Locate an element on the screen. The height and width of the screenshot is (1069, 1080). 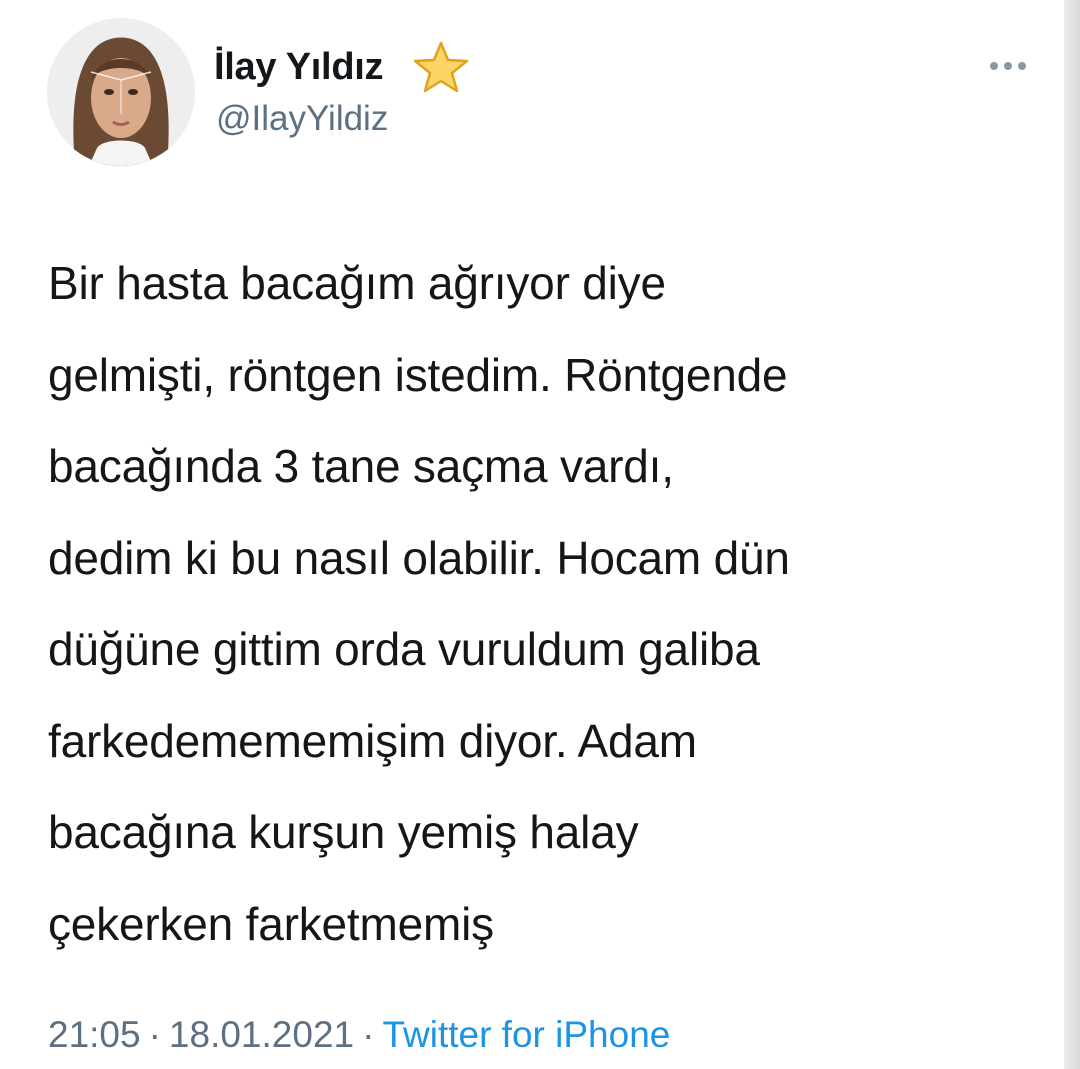
tweet-meta: 21:05 · 18.01.2021 · Twitter for iPhone is located at coordinates (359, 1035).